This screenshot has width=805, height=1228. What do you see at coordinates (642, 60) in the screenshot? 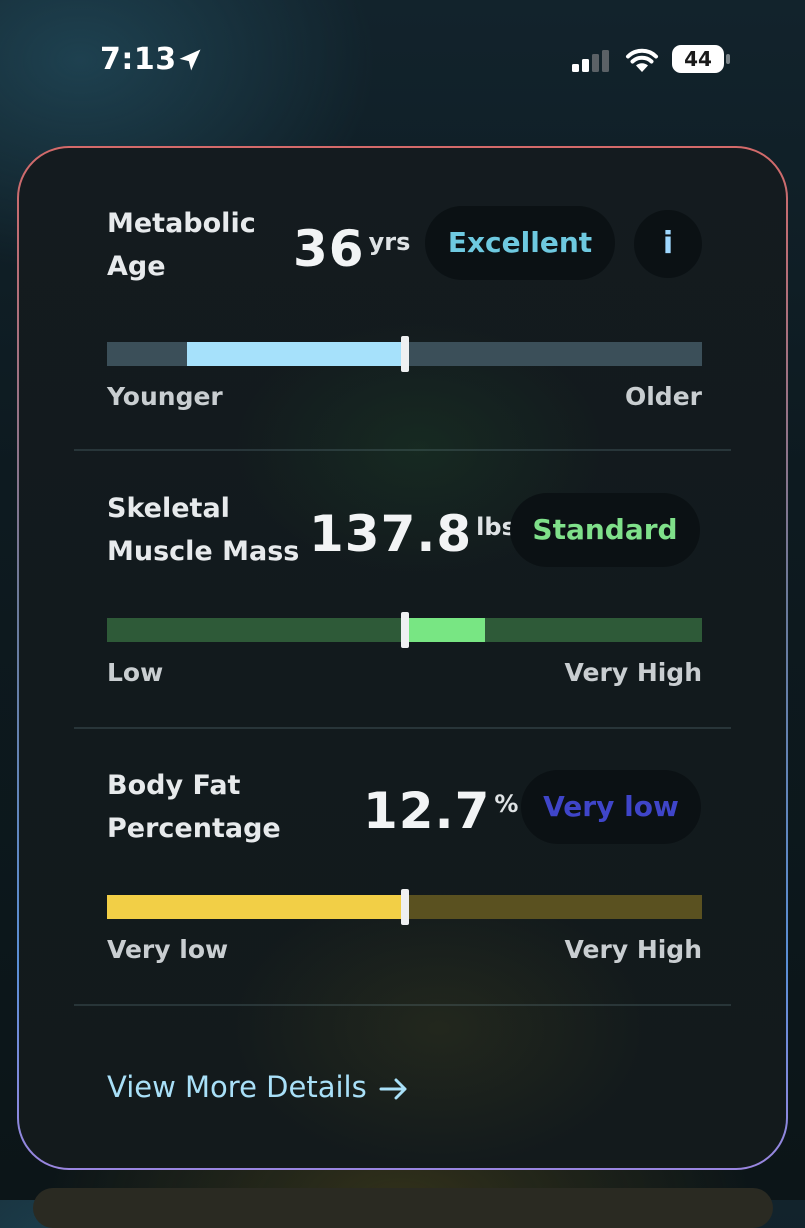
I see `wifi-icon` at bounding box center [642, 60].